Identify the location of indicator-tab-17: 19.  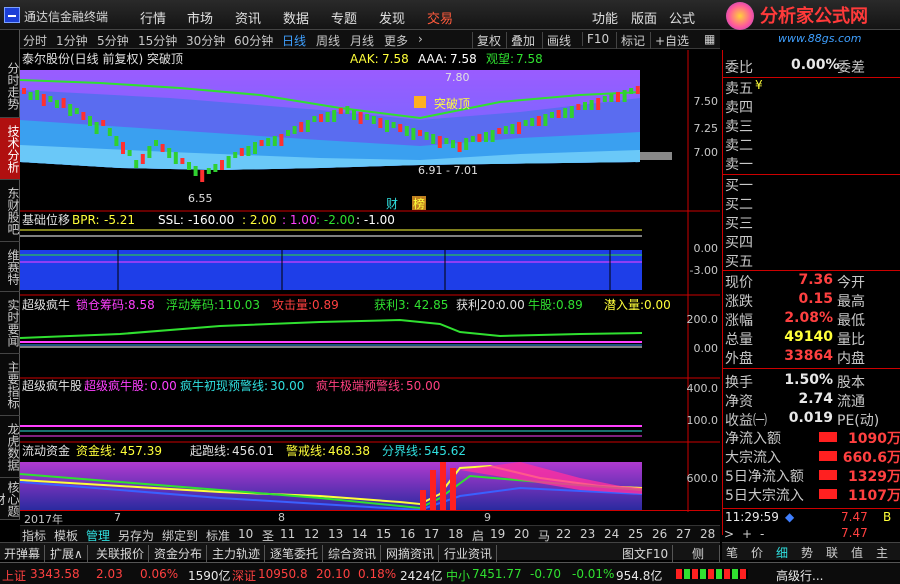
(497, 534).